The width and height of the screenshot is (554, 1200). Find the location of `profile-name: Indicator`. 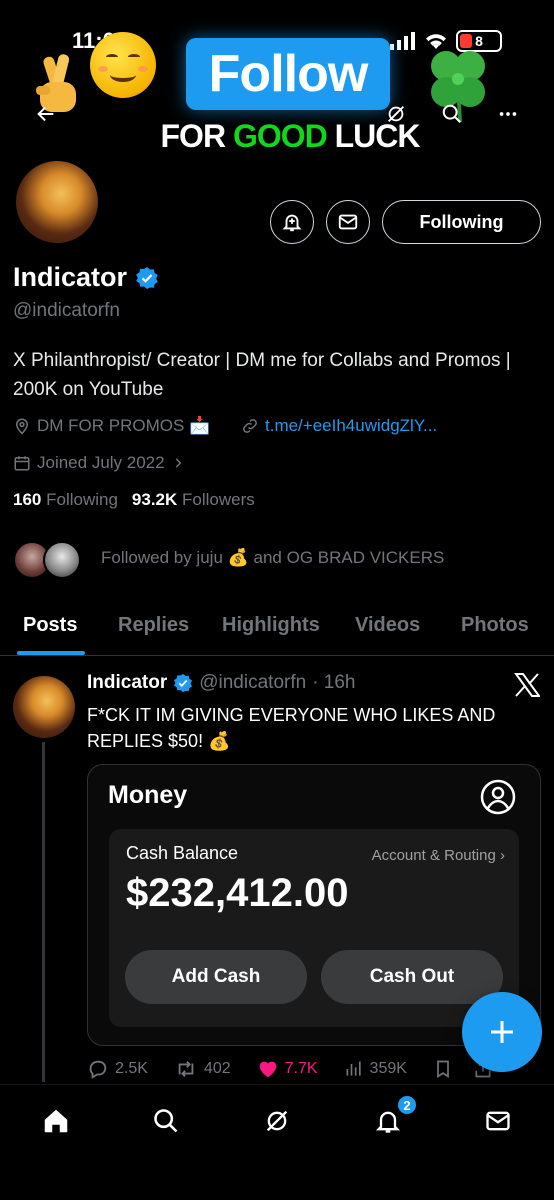

profile-name: Indicator is located at coordinates (70, 277).